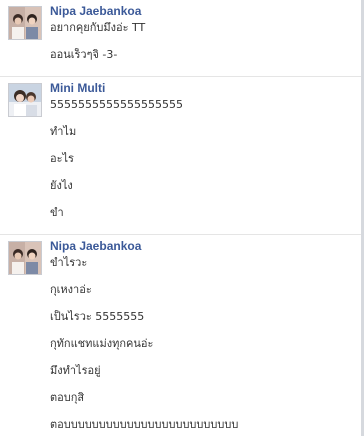 Image resolution: width=364 pixels, height=436 pixels. What do you see at coordinates (61, 185) in the screenshot?
I see `message-text: ยังไง` at bounding box center [61, 185].